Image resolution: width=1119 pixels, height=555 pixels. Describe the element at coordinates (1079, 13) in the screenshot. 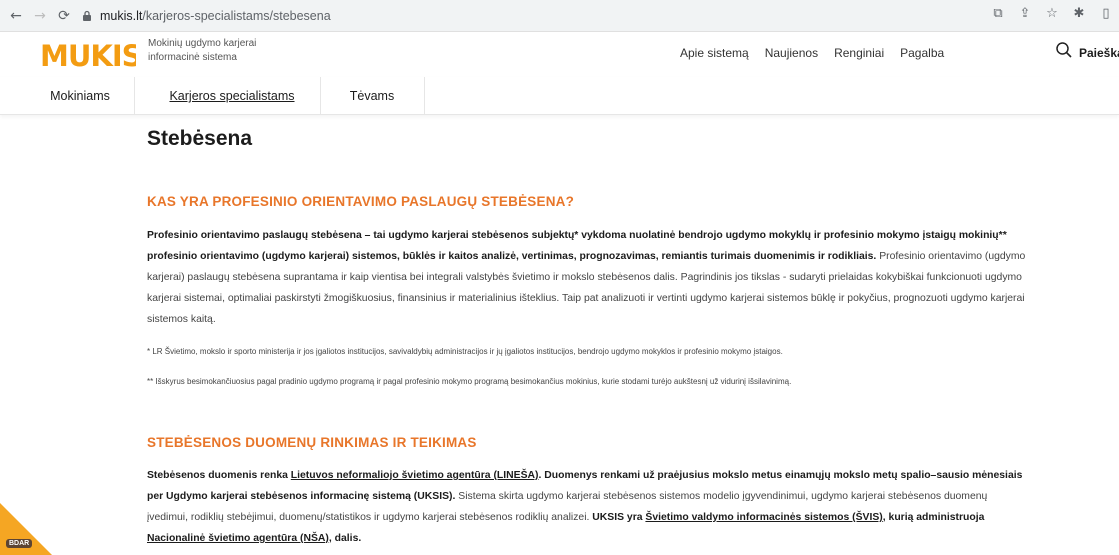

I see `extensions-icon: ✱` at that location.